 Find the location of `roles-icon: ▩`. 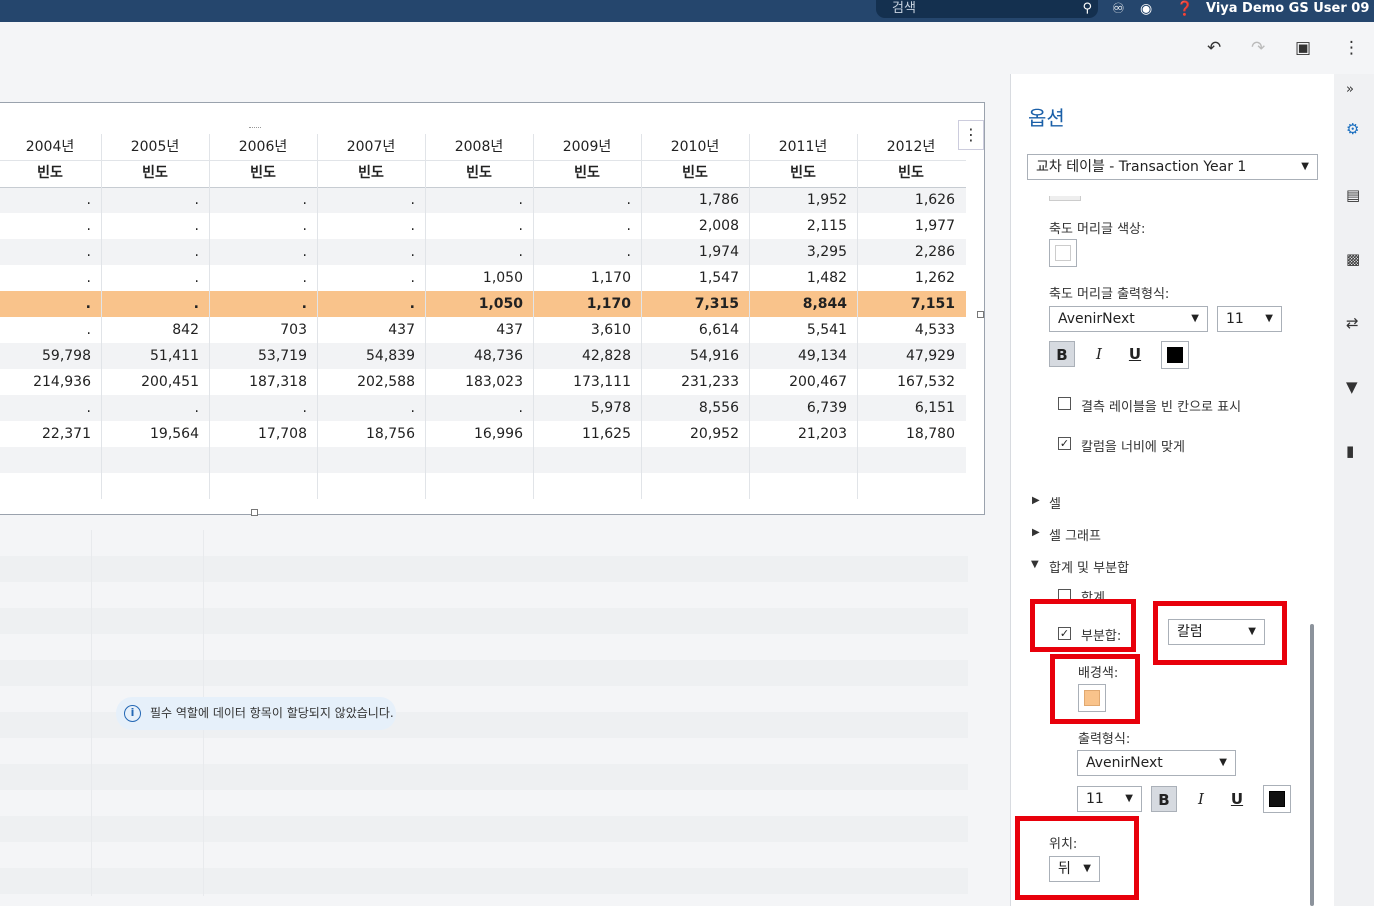

roles-icon: ▩ is located at coordinates (1353, 259).